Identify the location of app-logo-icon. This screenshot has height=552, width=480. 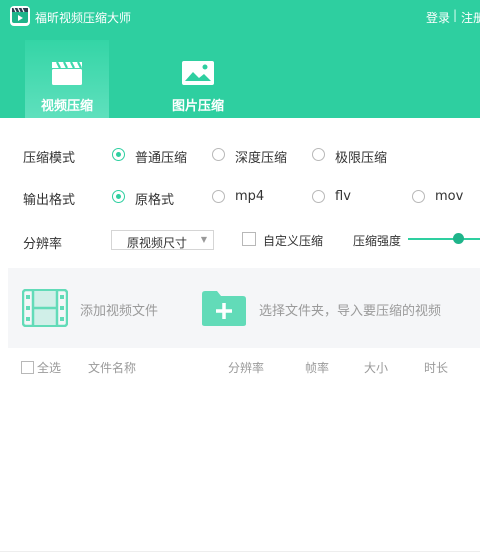
(20, 16).